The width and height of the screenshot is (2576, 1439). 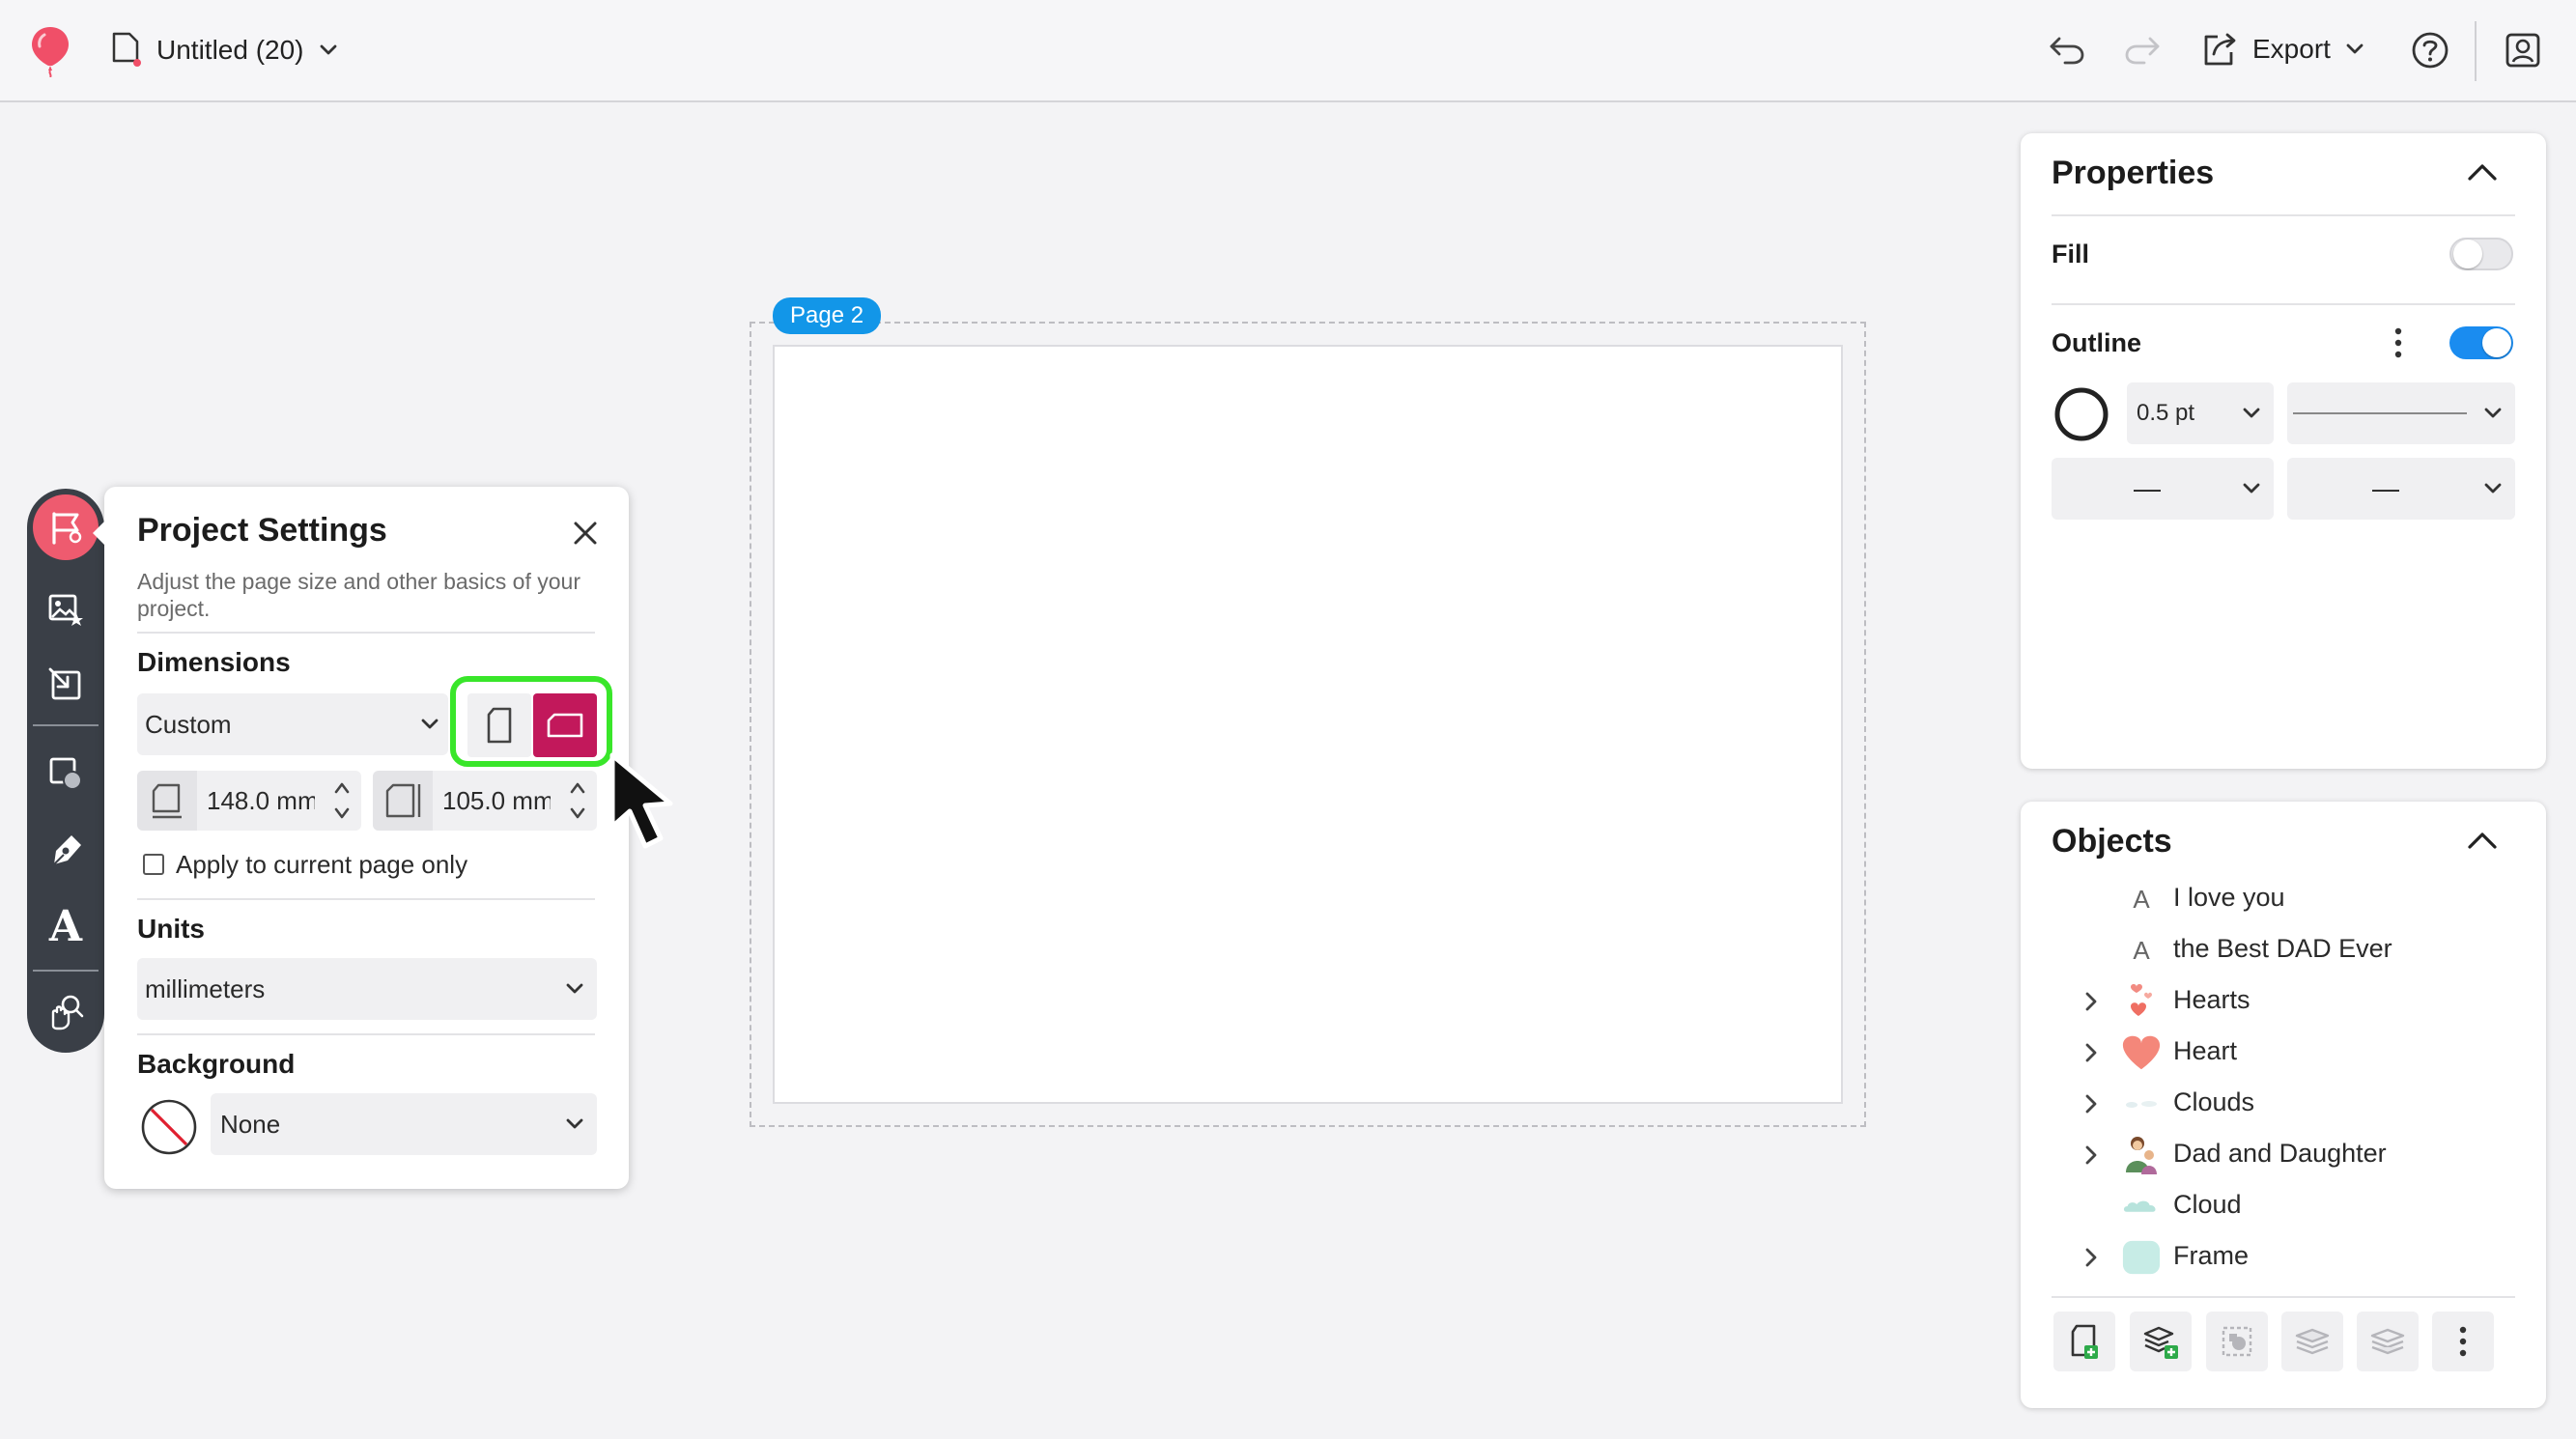 I want to click on portrait-icon, so click(x=499, y=725).